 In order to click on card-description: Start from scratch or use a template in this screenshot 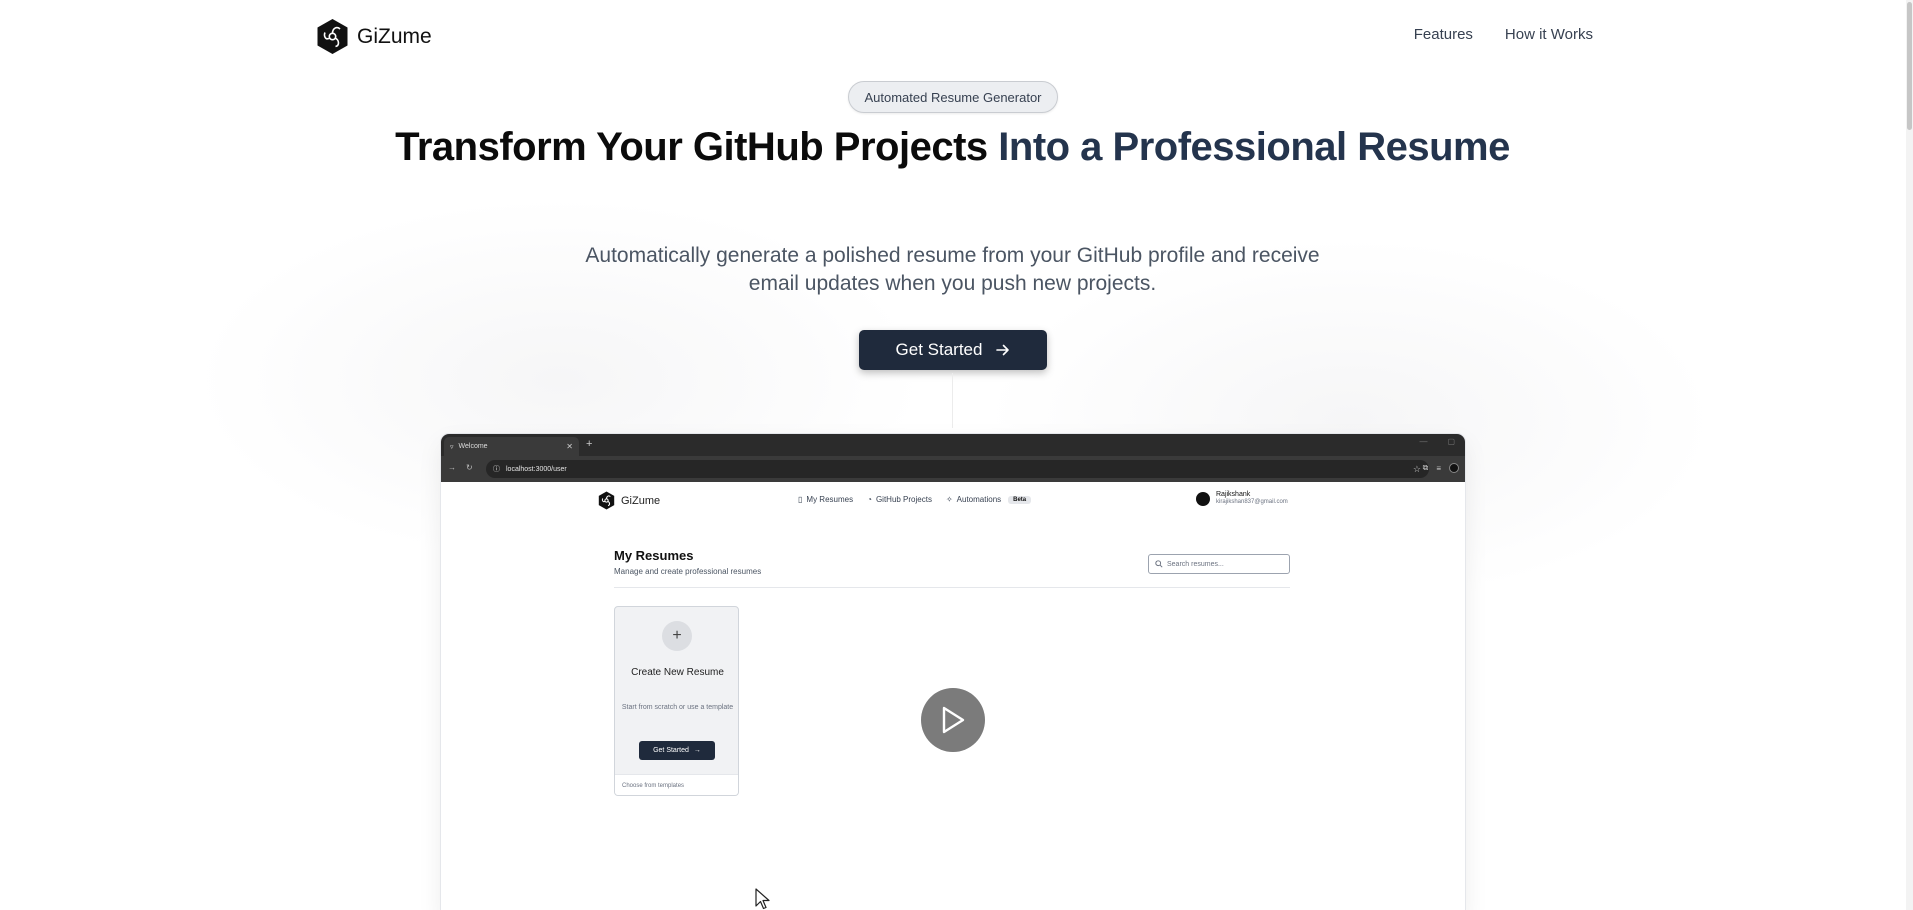, I will do `click(677, 707)`.